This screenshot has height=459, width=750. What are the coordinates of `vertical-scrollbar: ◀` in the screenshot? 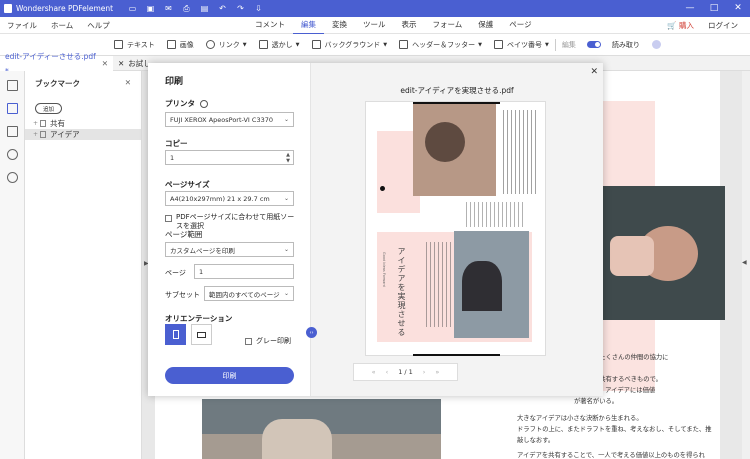 It's located at (746, 265).